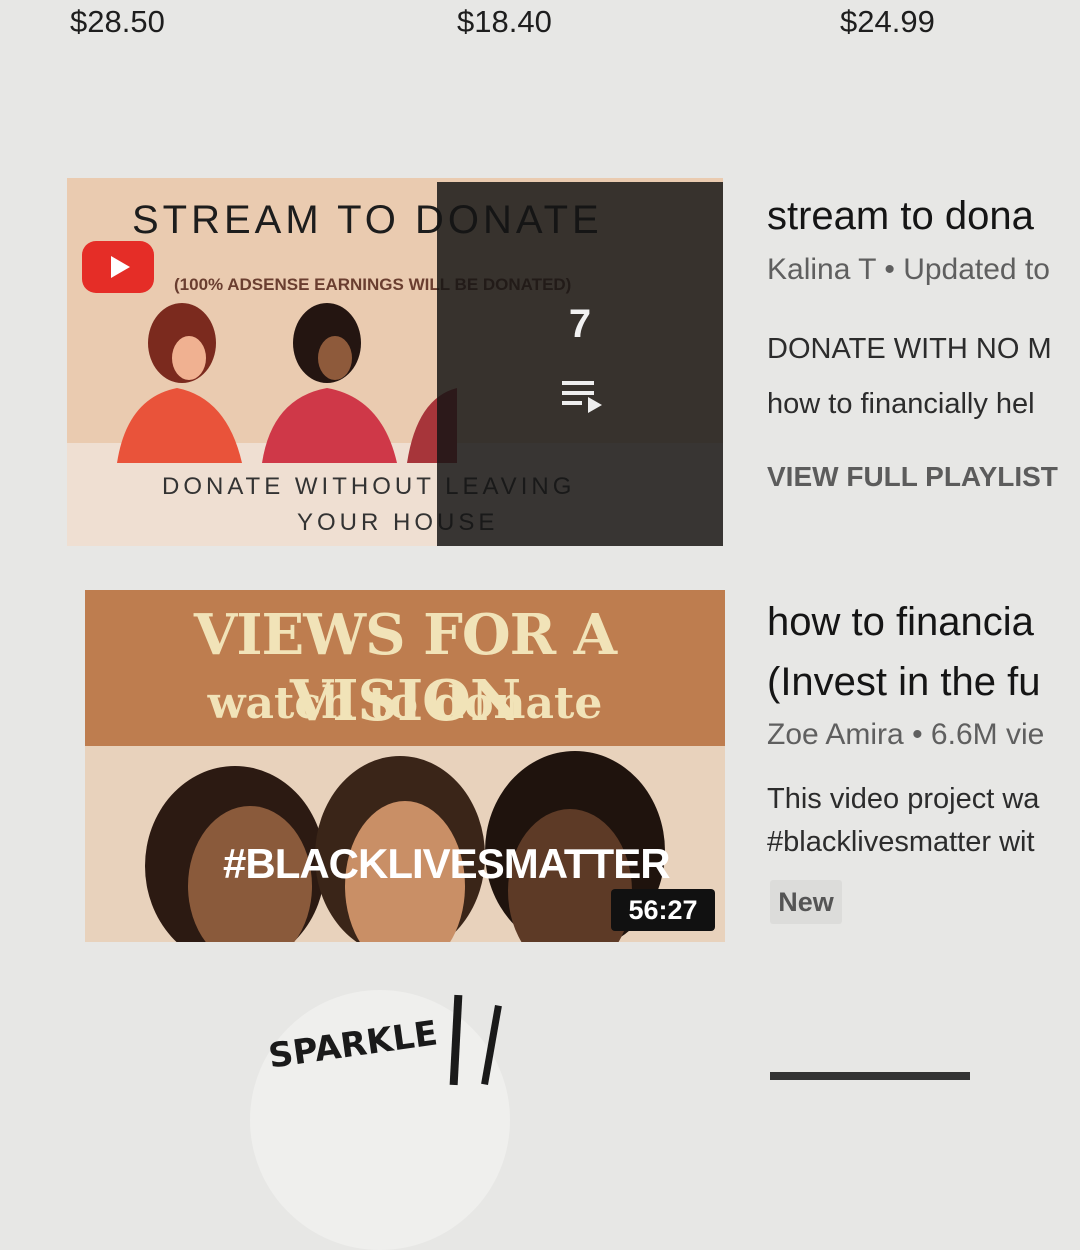 The height and width of the screenshot is (1250, 1080). What do you see at coordinates (887, 21) in the screenshot?
I see `product-price: $24.99` at bounding box center [887, 21].